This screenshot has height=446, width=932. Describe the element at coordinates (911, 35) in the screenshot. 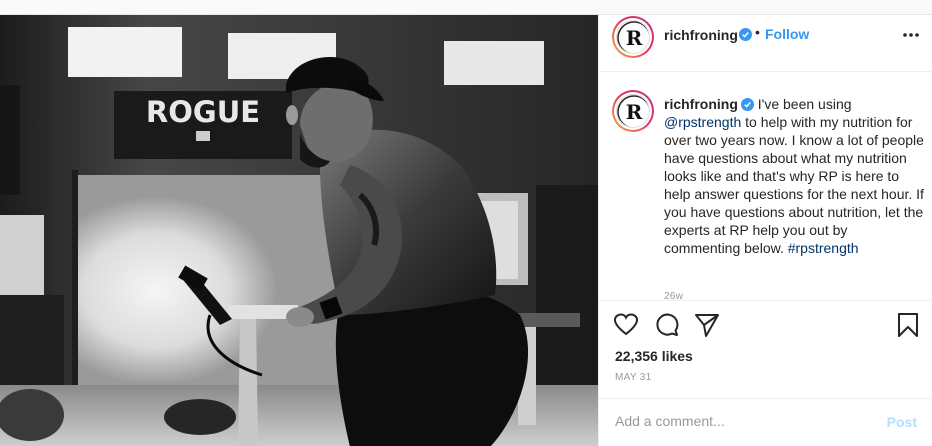

I see `more-options-icon` at that location.